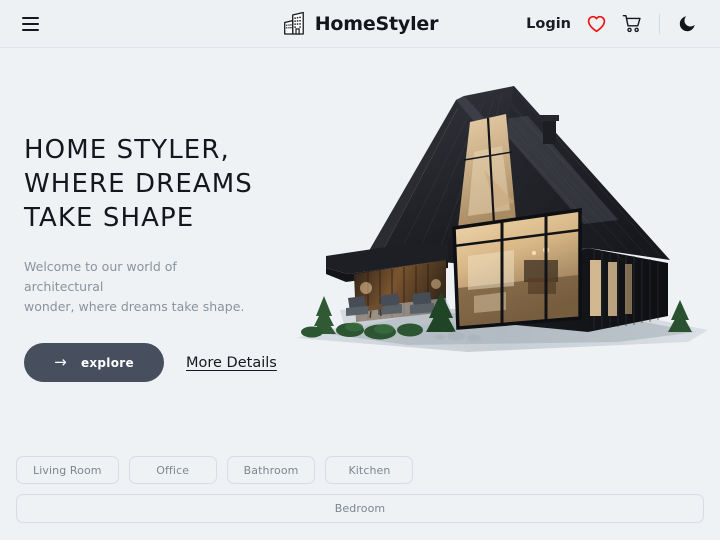  What do you see at coordinates (360, 508) in the screenshot?
I see `category-chip-bedroom: Bedroom` at bounding box center [360, 508].